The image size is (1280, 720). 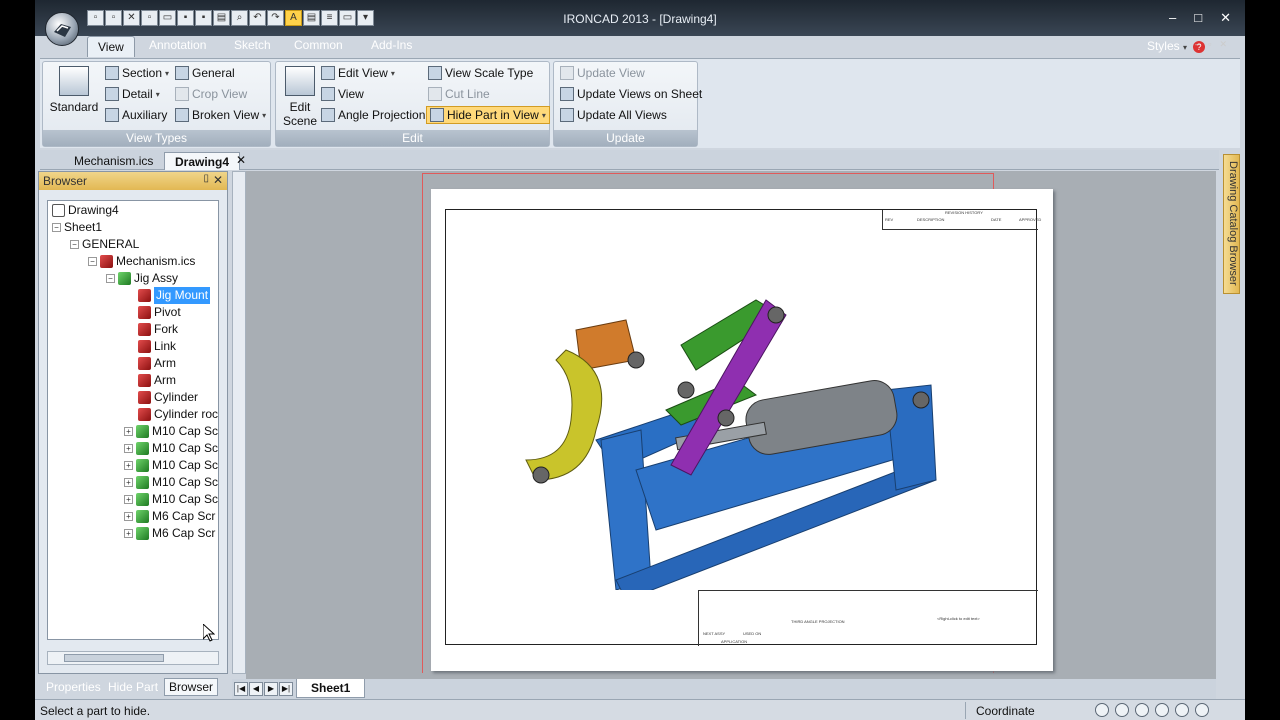 What do you see at coordinates (342, 94) in the screenshot?
I see `view-button: View` at bounding box center [342, 94].